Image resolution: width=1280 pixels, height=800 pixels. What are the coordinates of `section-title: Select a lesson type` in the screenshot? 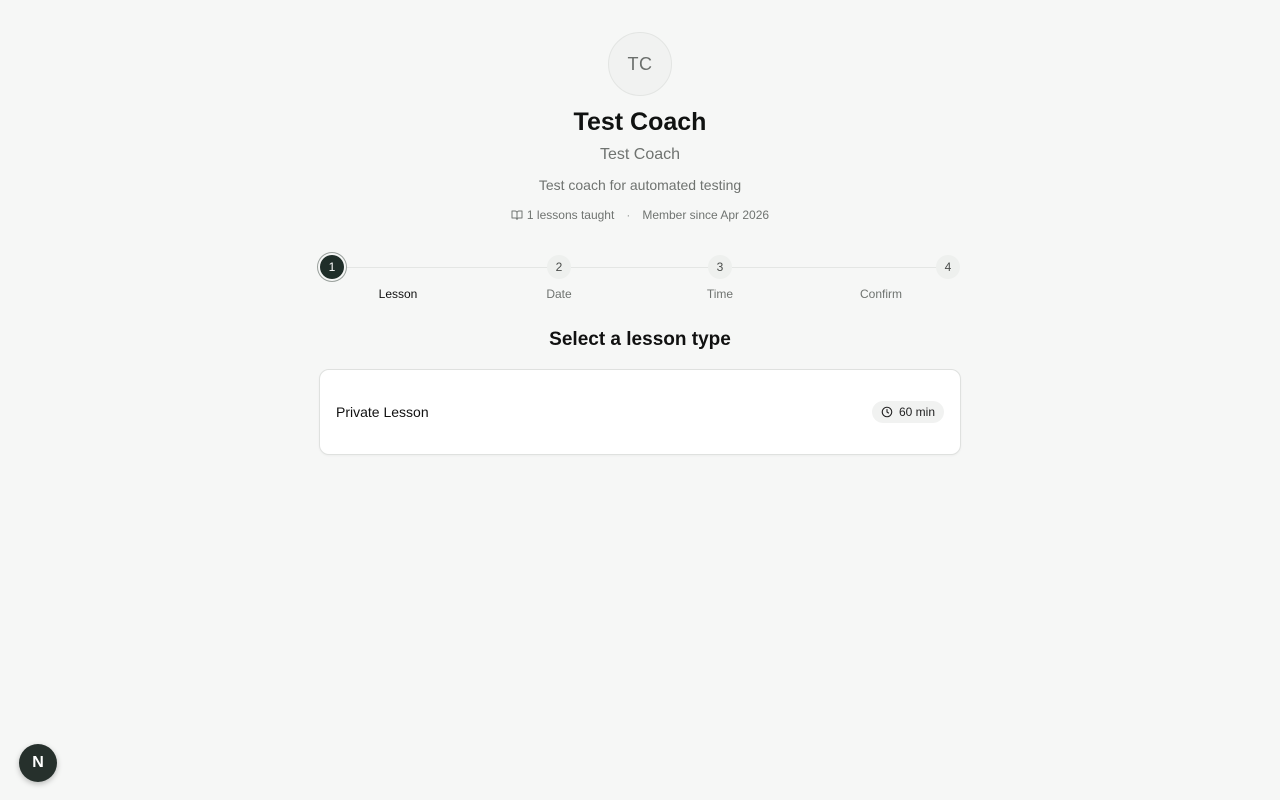 It's located at (640, 339).